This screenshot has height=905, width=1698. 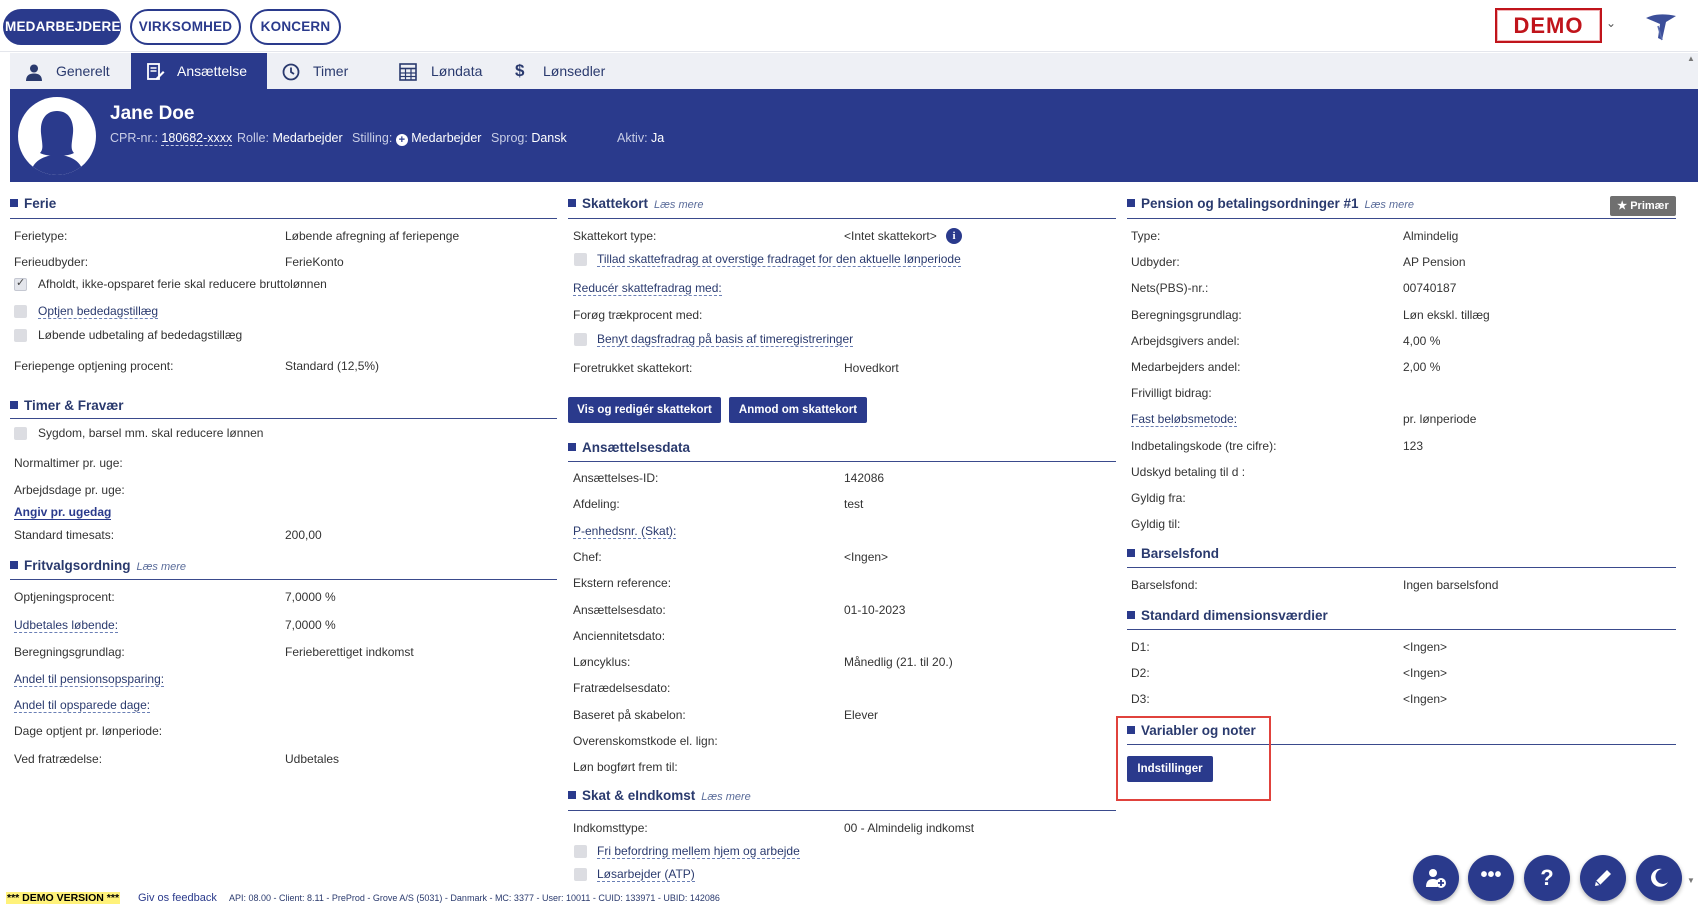 I want to click on feriepenge-procent-label: Feriepenge optjening procent:, so click(x=94, y=366).